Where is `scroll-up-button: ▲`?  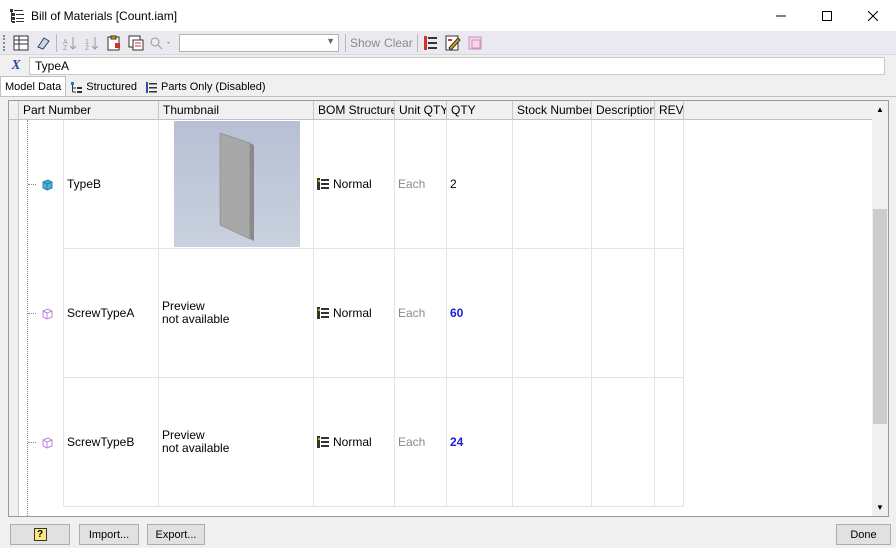
scroll-up-button: ▲ is located at coordinates (880, 109).